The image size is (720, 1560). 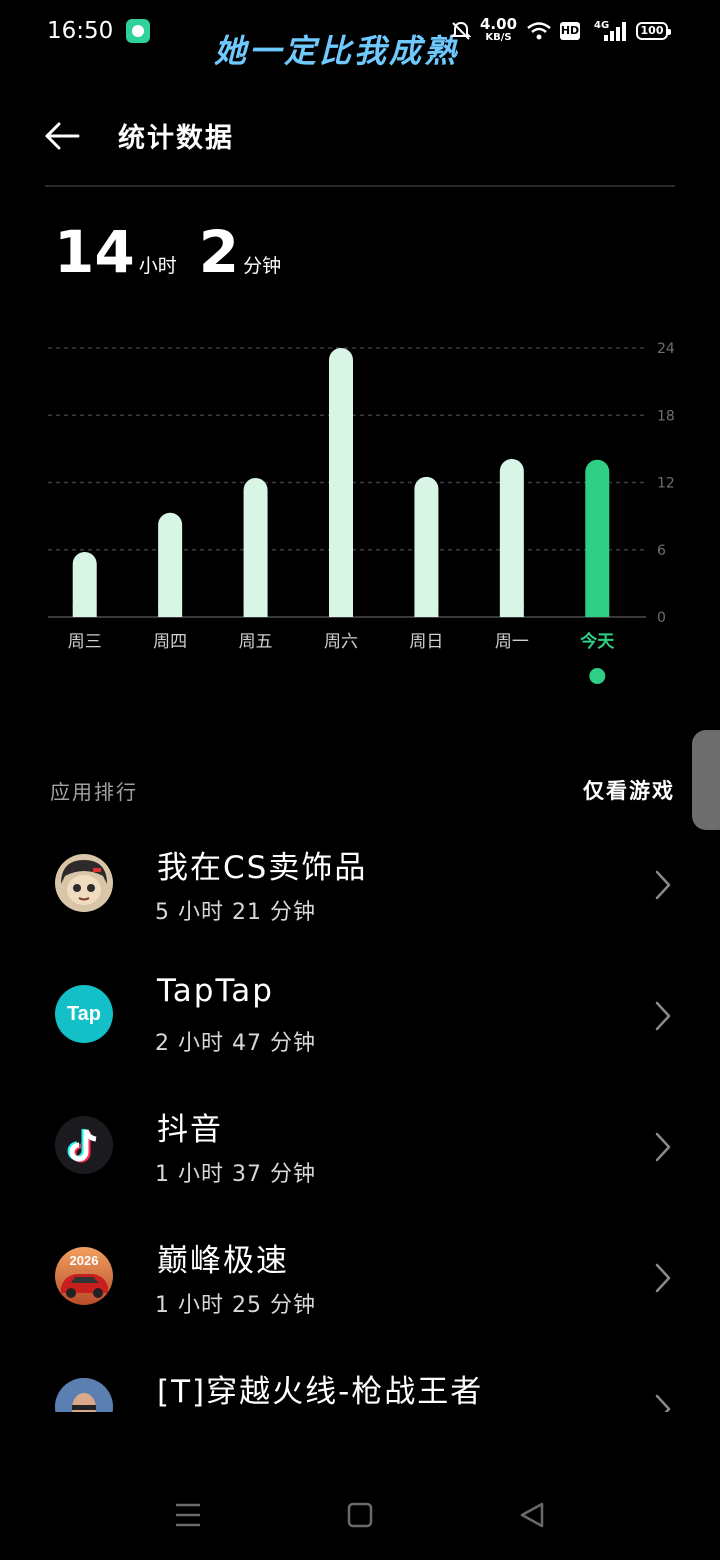 I want to click on x-tick-label: 今天, so click(x=597, y=641).